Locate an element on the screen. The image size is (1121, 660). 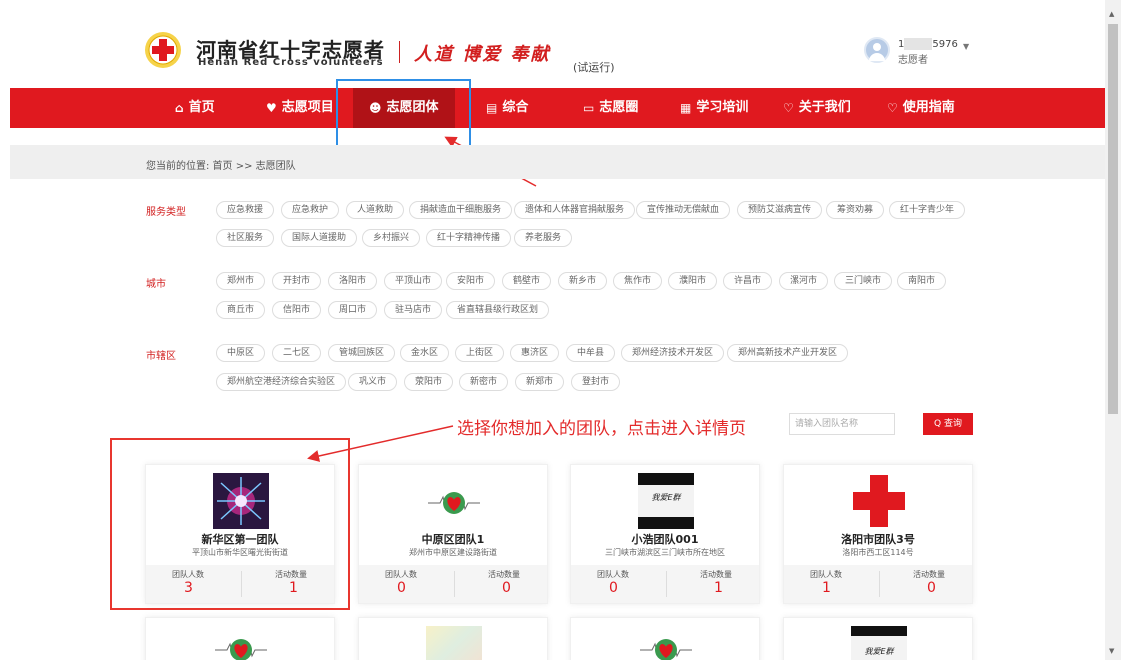
search-button: Q 查询 is located at coordinates (948, 424).